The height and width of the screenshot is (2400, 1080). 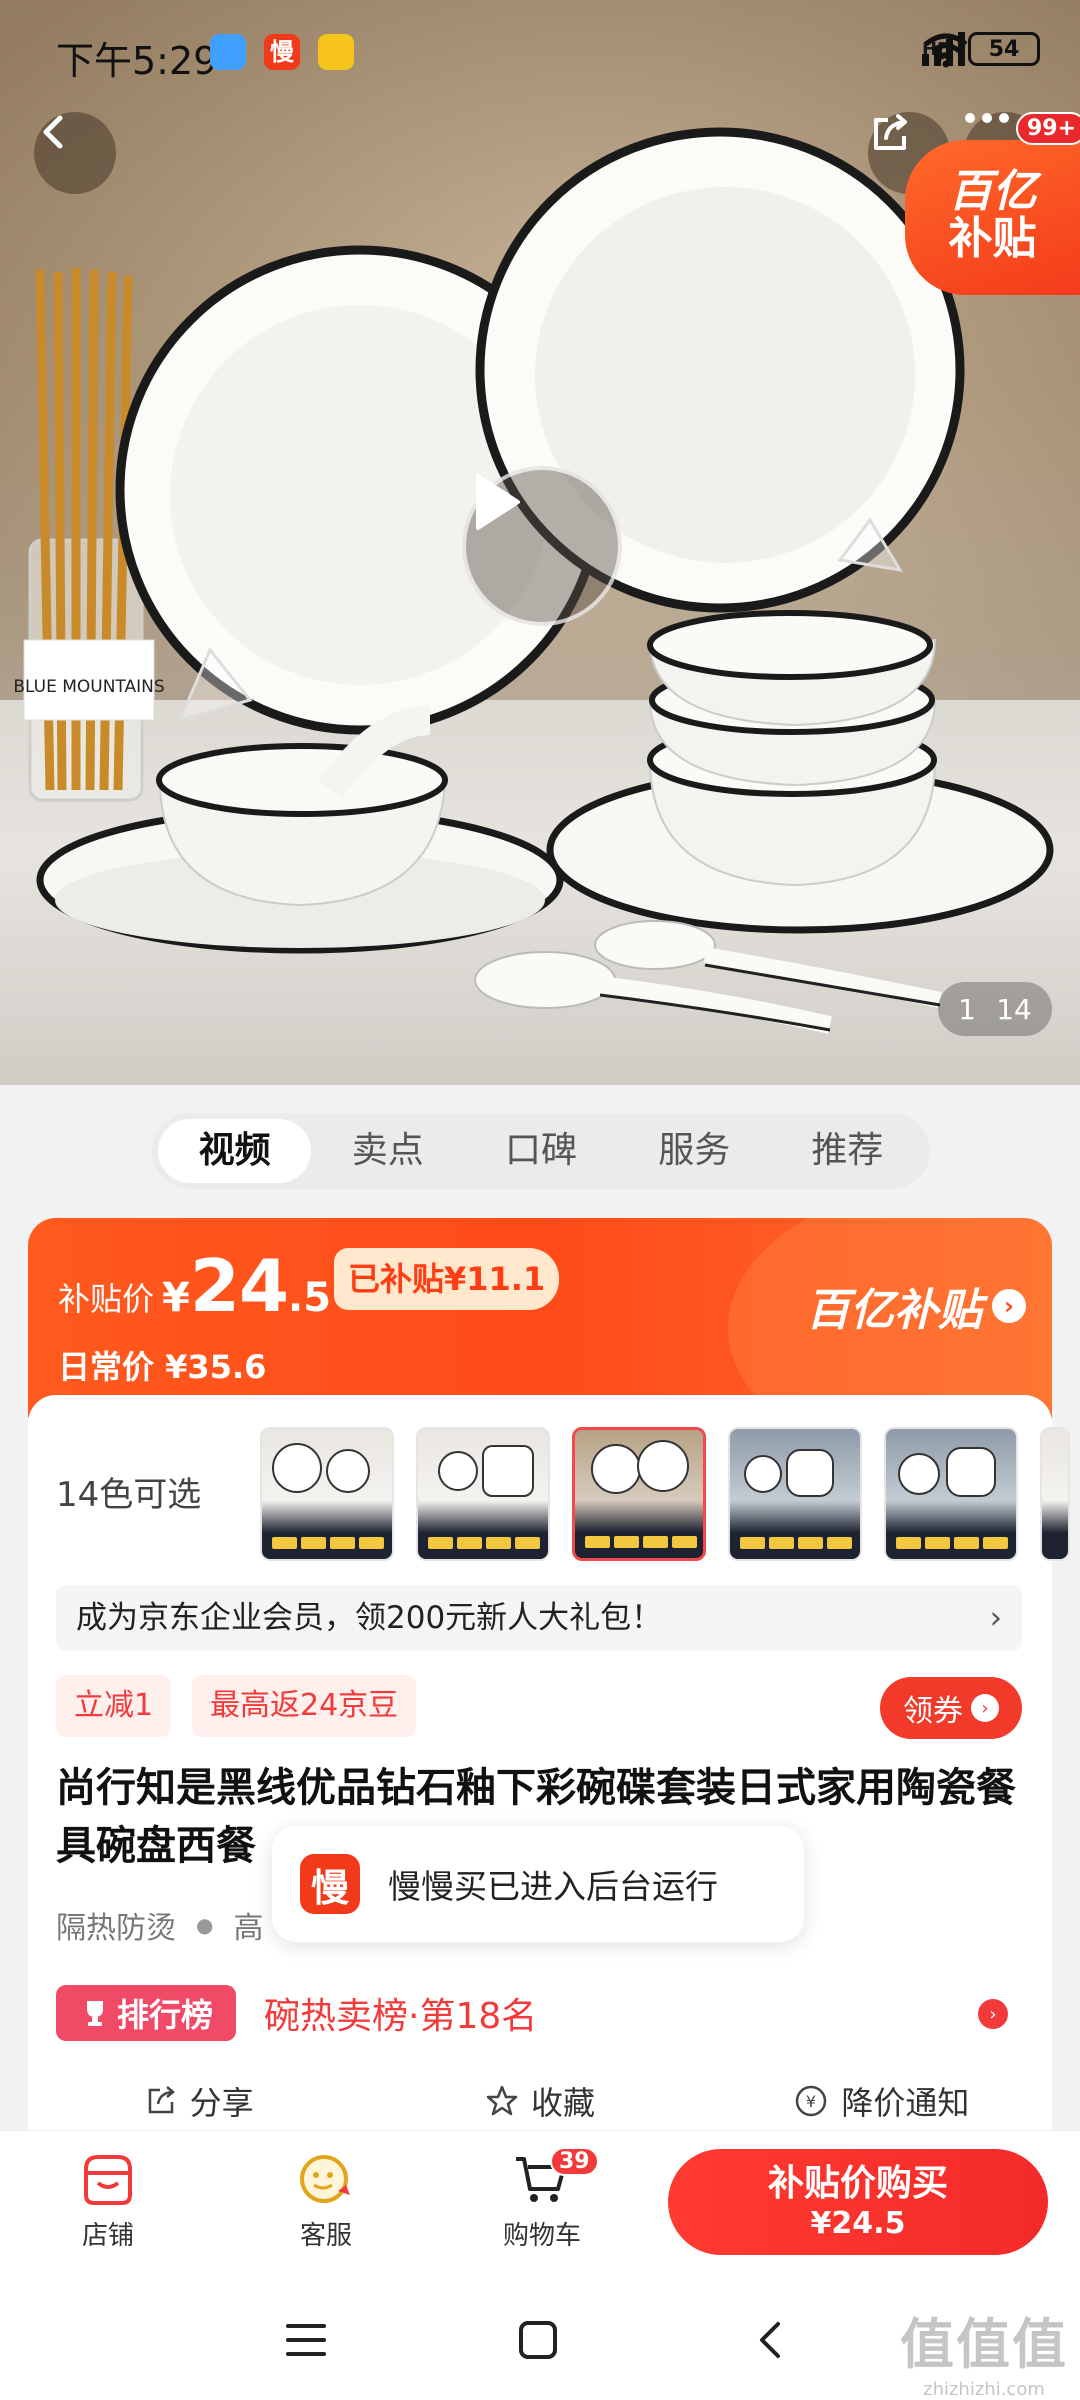 I want to click on page-total: 14, so click(x=1014, y=1009).